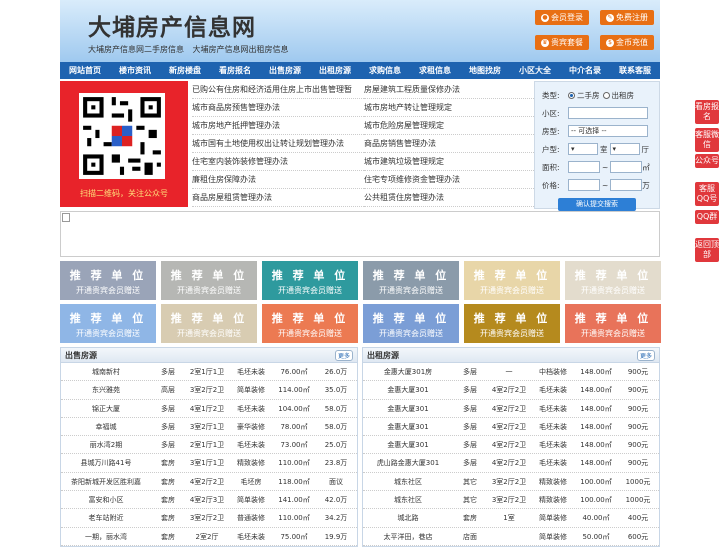  Describe the element at coordinates (583, 149) in the screenshot. I see `room-select: ▾` at that location.